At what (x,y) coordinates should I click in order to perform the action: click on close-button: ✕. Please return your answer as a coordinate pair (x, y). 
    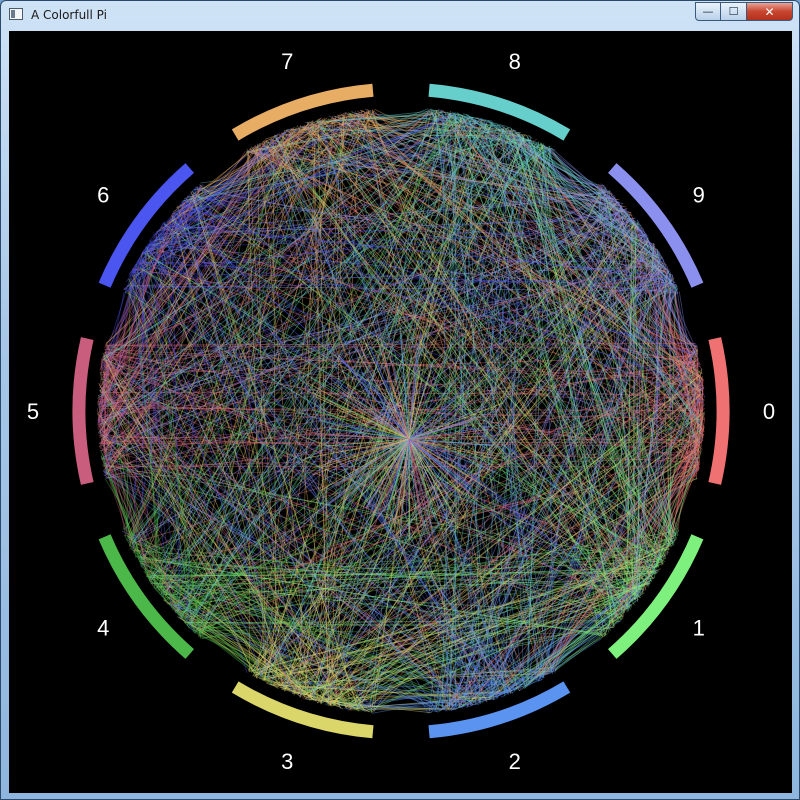
    Looking at the image, I should click on (770, 11).